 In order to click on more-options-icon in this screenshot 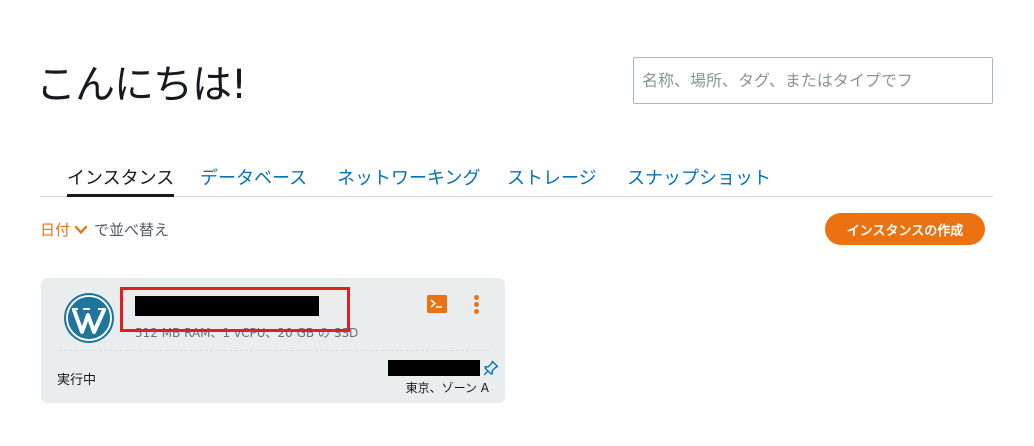, I will do `click(476, 305)`.